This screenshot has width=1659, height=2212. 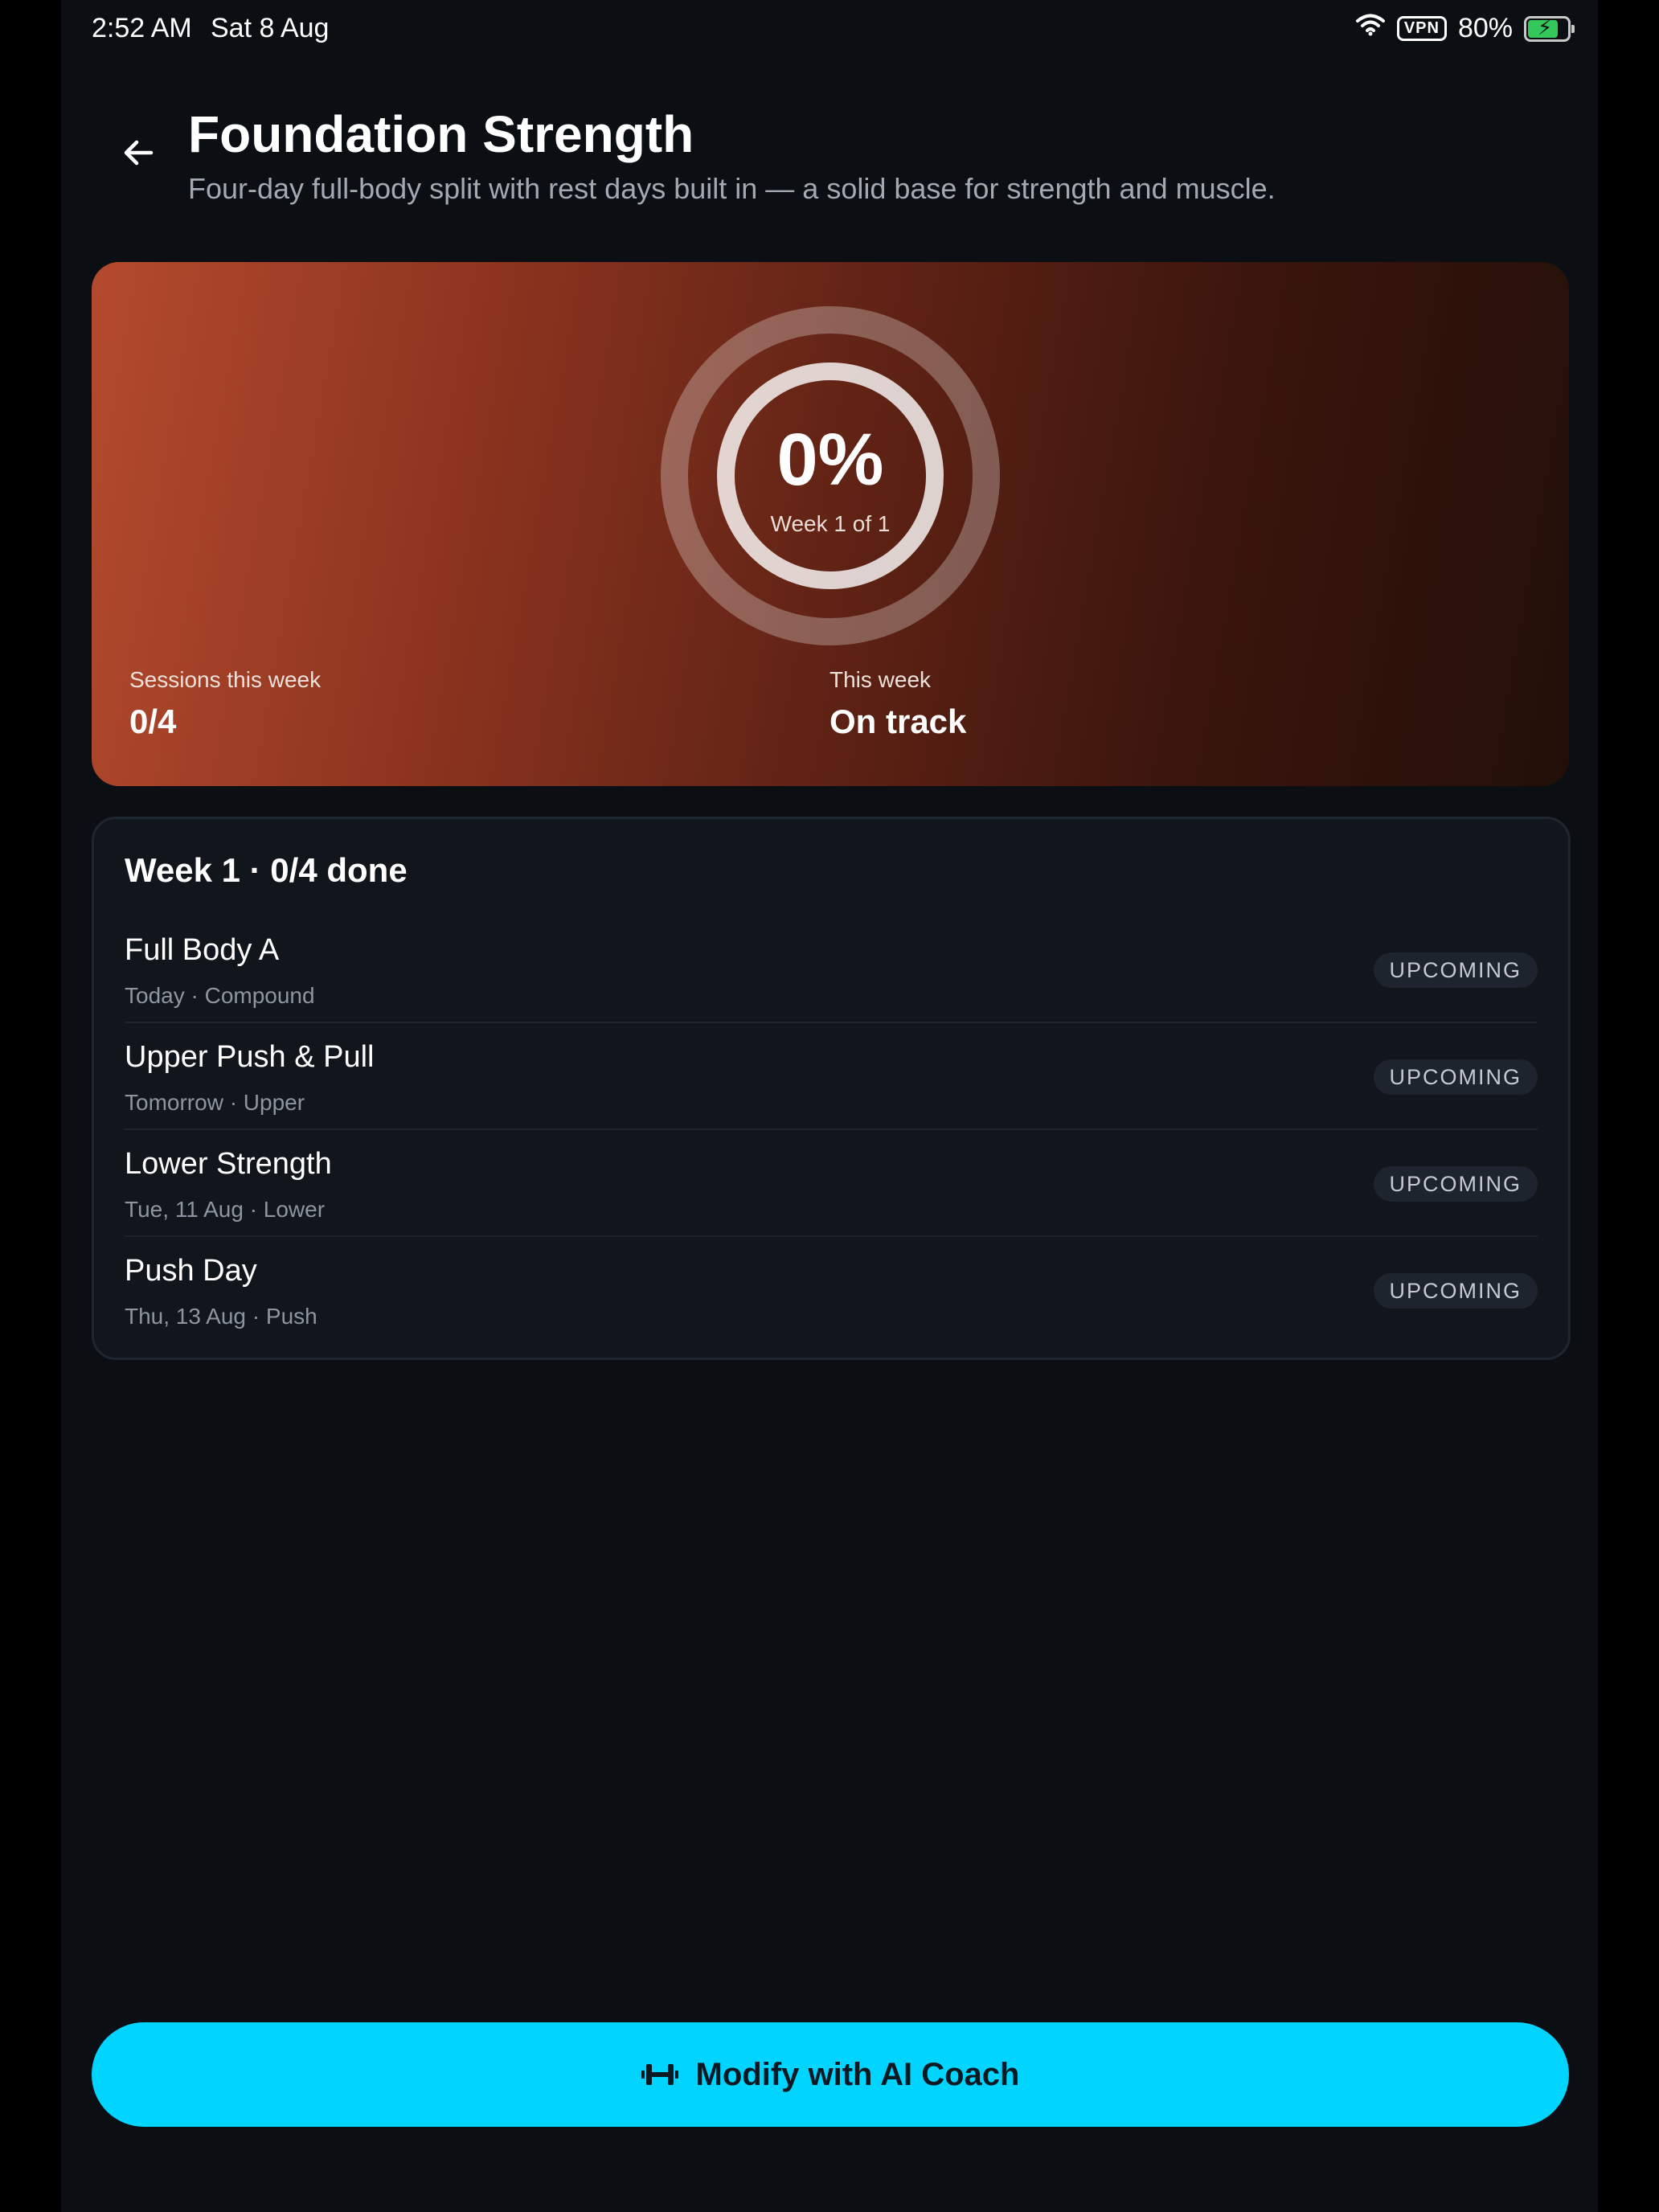 What do you see at coordinates (191, 1271) in the screenshot?
I see `session-name: Push Day` at bounding box center [191, 1271].